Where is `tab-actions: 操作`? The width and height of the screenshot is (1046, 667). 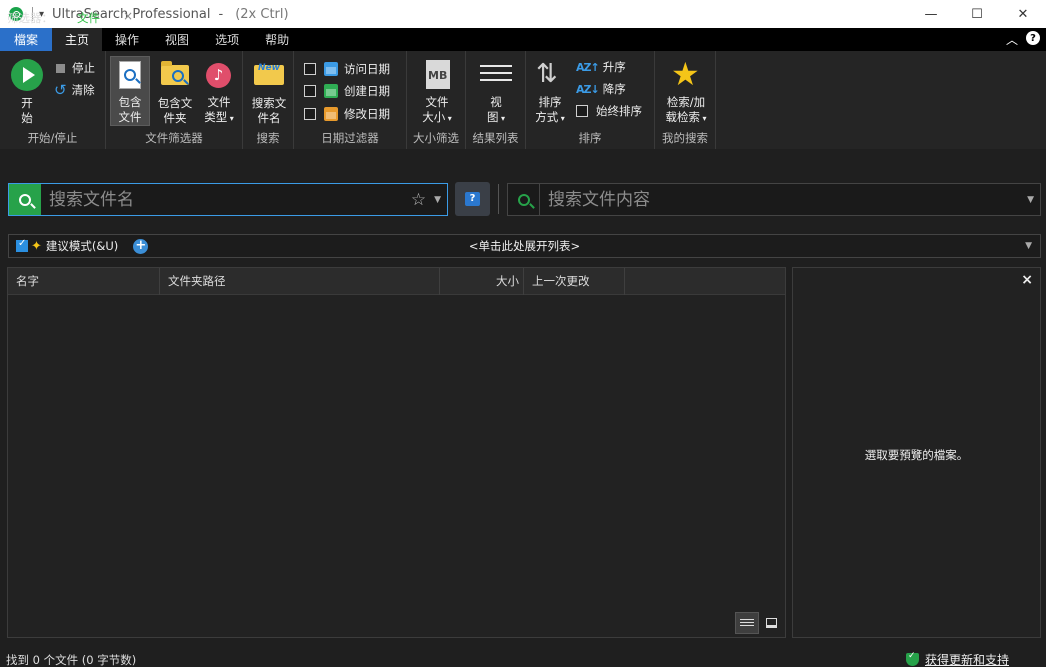
tab-actions: 操作 is located at coordinates (127, 39).